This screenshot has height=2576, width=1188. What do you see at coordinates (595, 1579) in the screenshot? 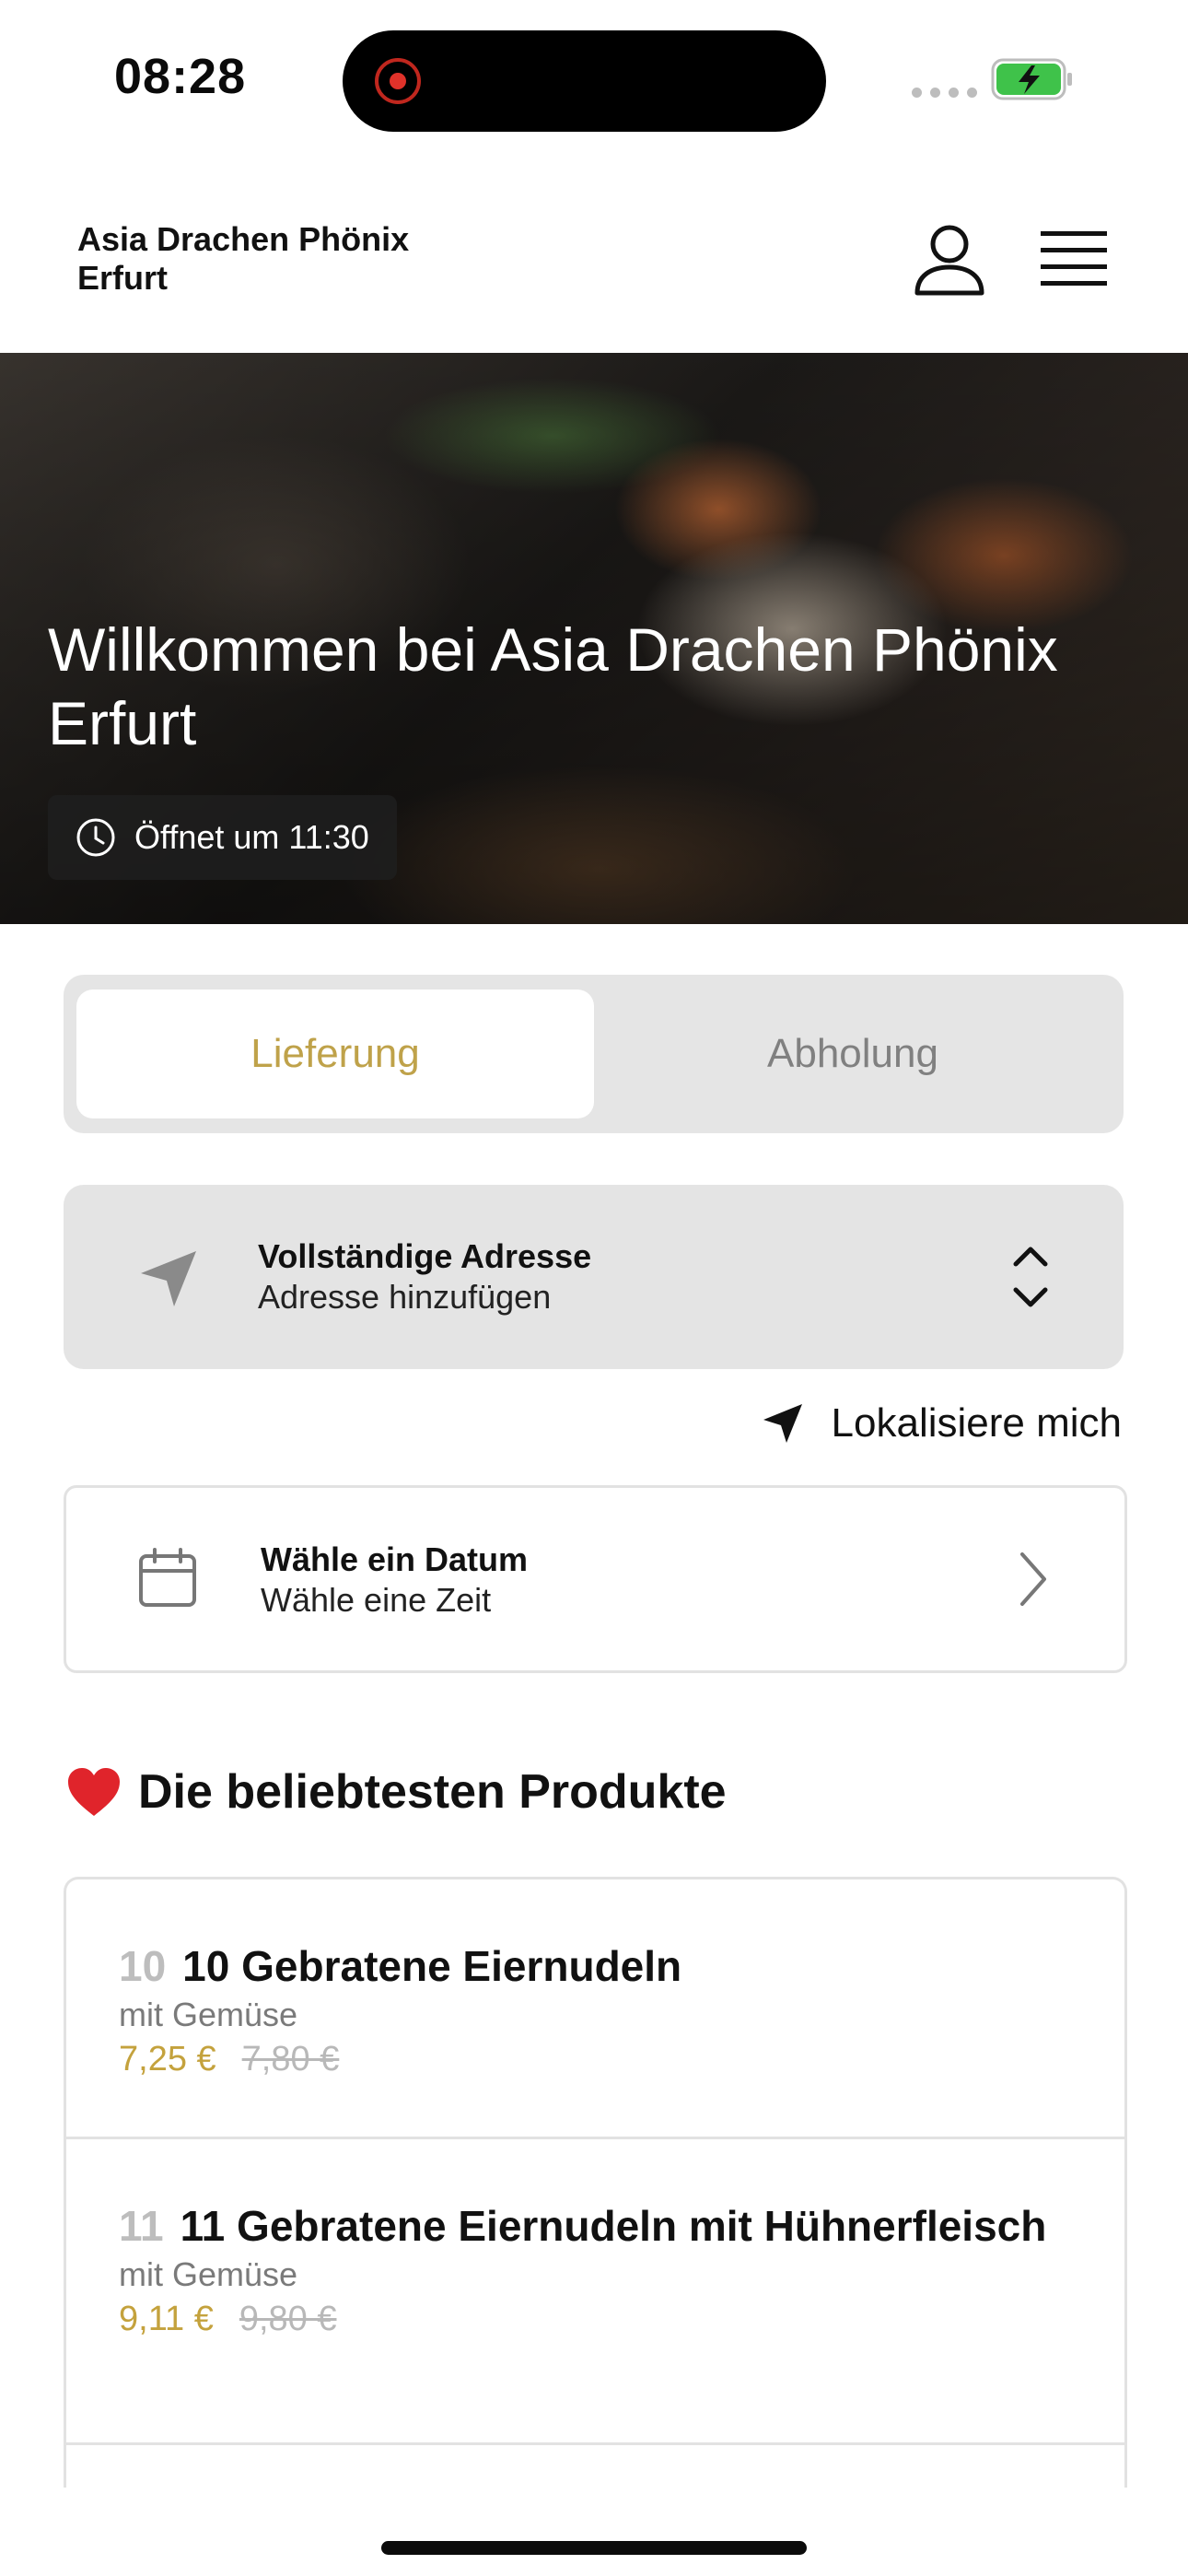
I see `date-time-selector: Wähle ein Datum Wähle eine Zeit` at bounding box center [595, 1579].